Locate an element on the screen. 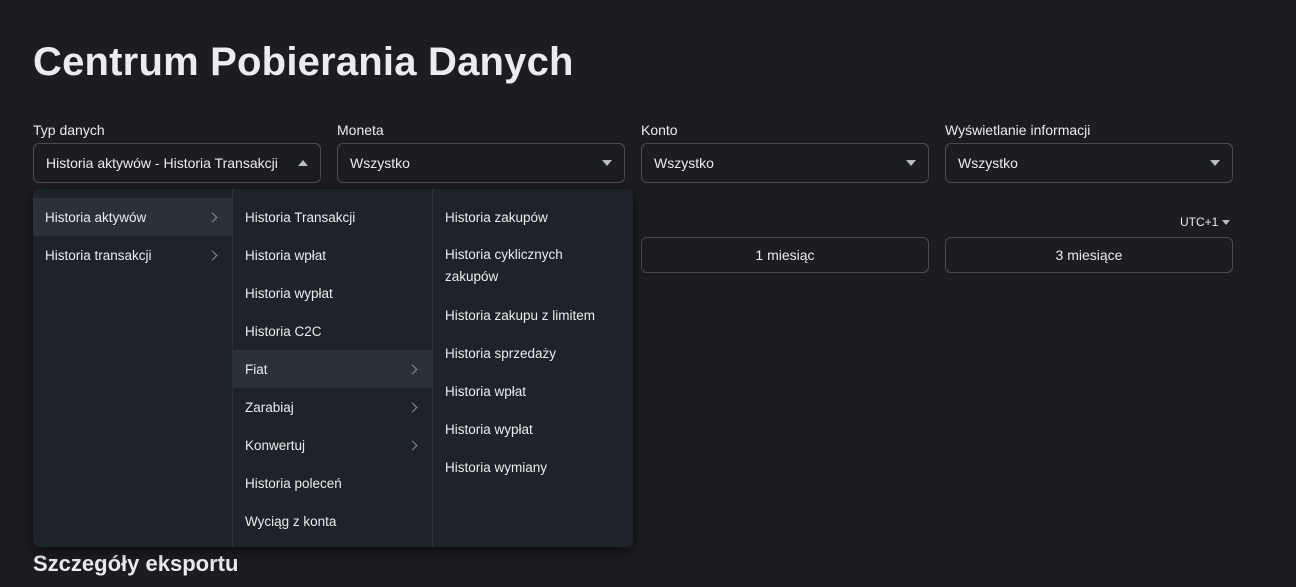 The height and width of the screenshot is (587, 1296). menu-item-referrals: Historia poleceń is located at coordinates (332, 483).